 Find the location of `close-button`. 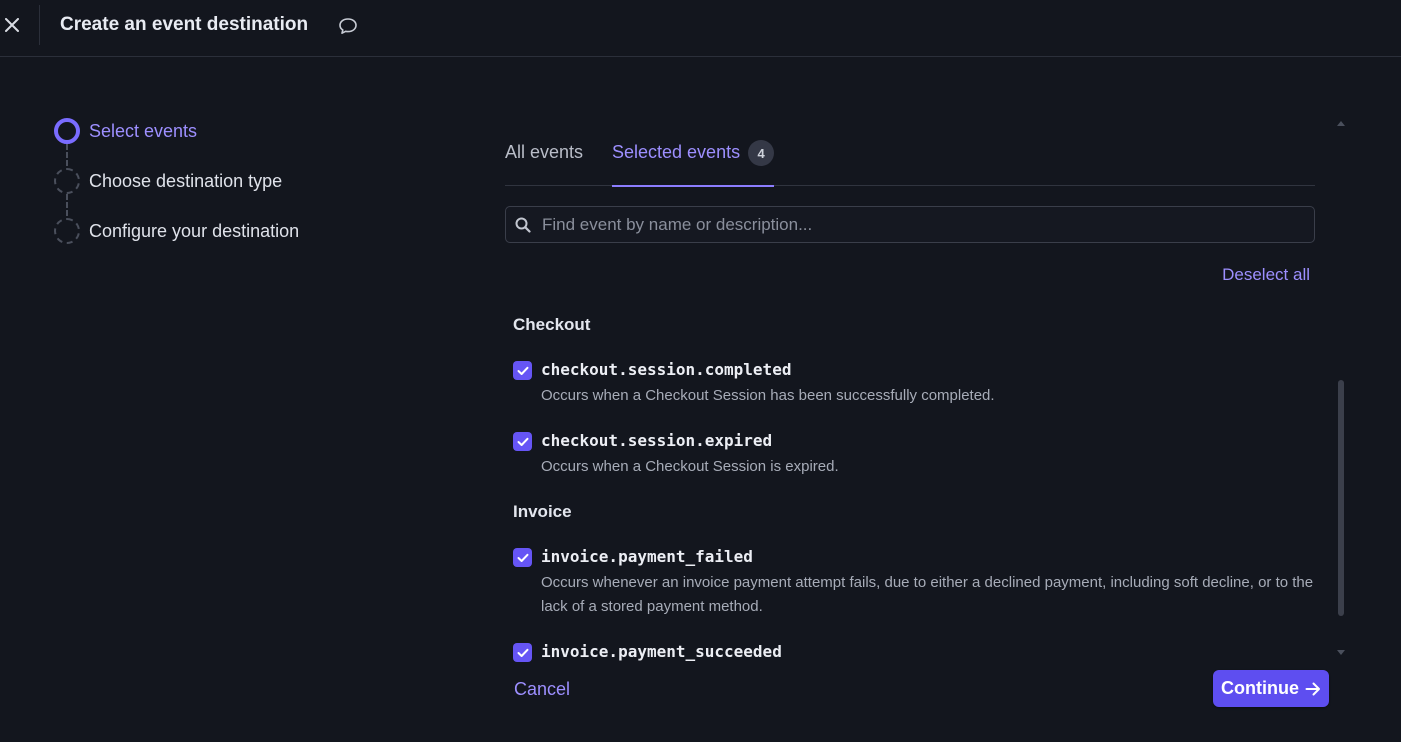

close-button is located at coordinates (12, 25).